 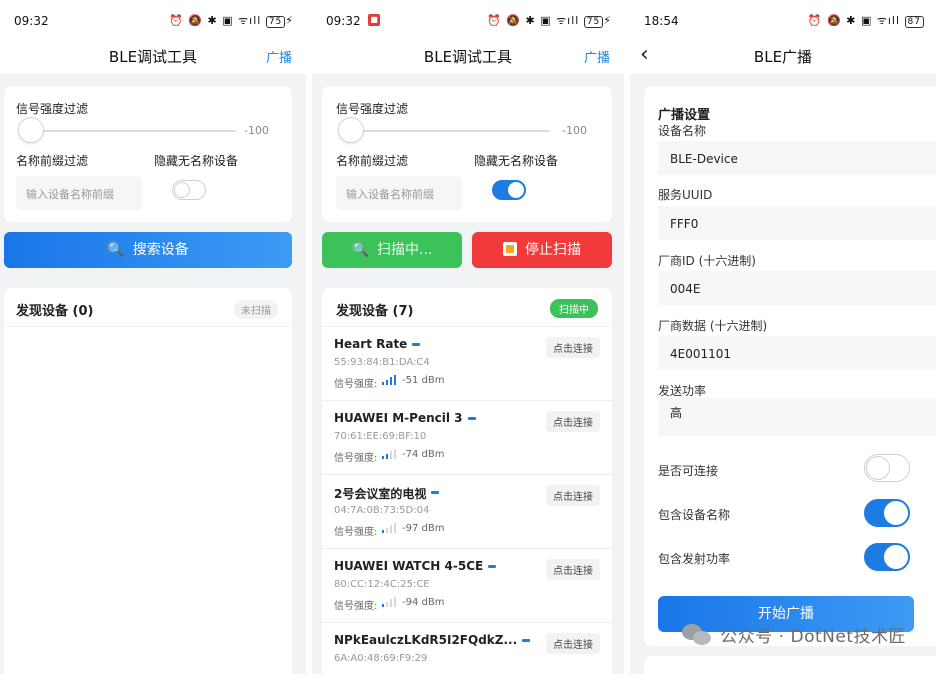 I want to click on service-uuid-input: FFF0, so click(x=797, y=223).